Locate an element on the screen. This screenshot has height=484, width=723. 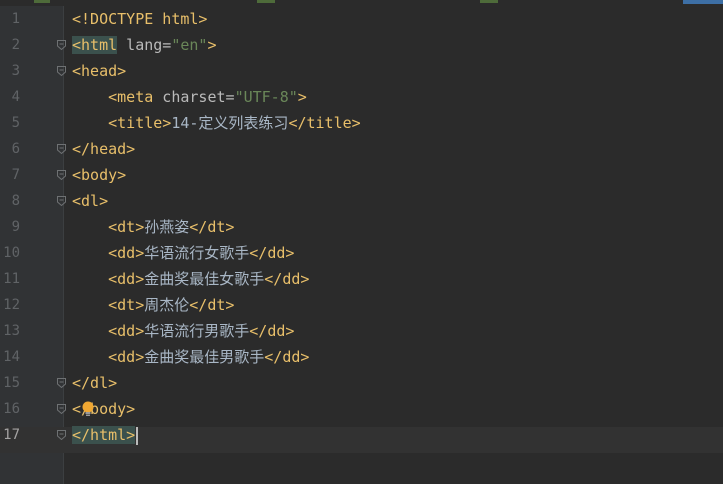
code-token: <head> is located at coordinates (99, 71).